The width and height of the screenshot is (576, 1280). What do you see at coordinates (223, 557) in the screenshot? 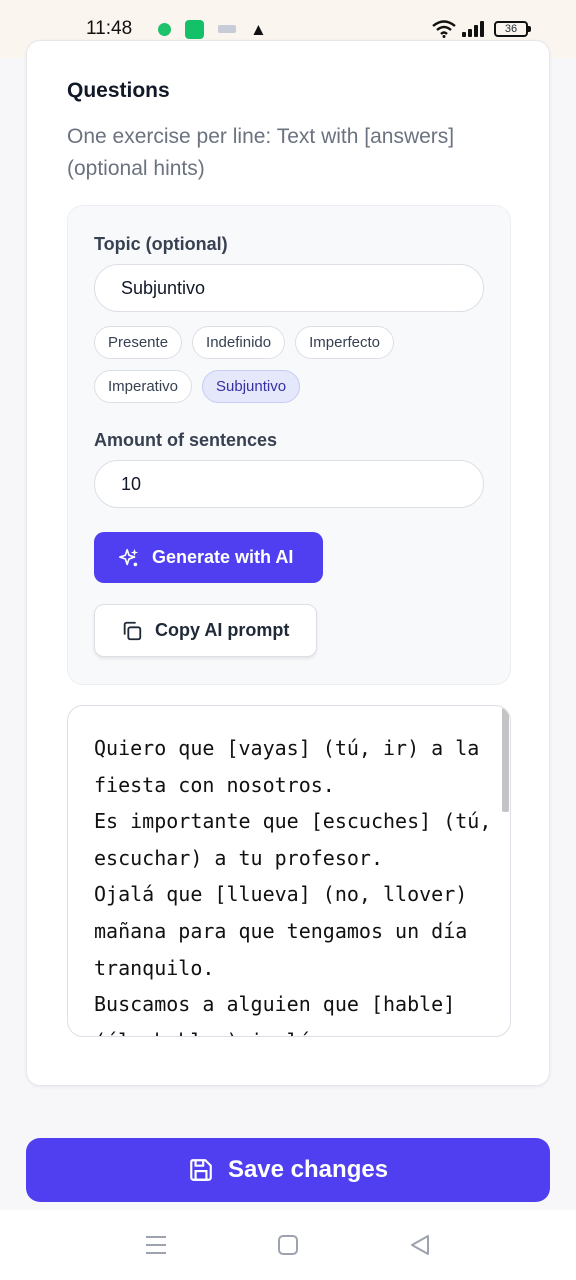
I see `generate-button-label: Generate with AI` at bounding box center [223, 557].